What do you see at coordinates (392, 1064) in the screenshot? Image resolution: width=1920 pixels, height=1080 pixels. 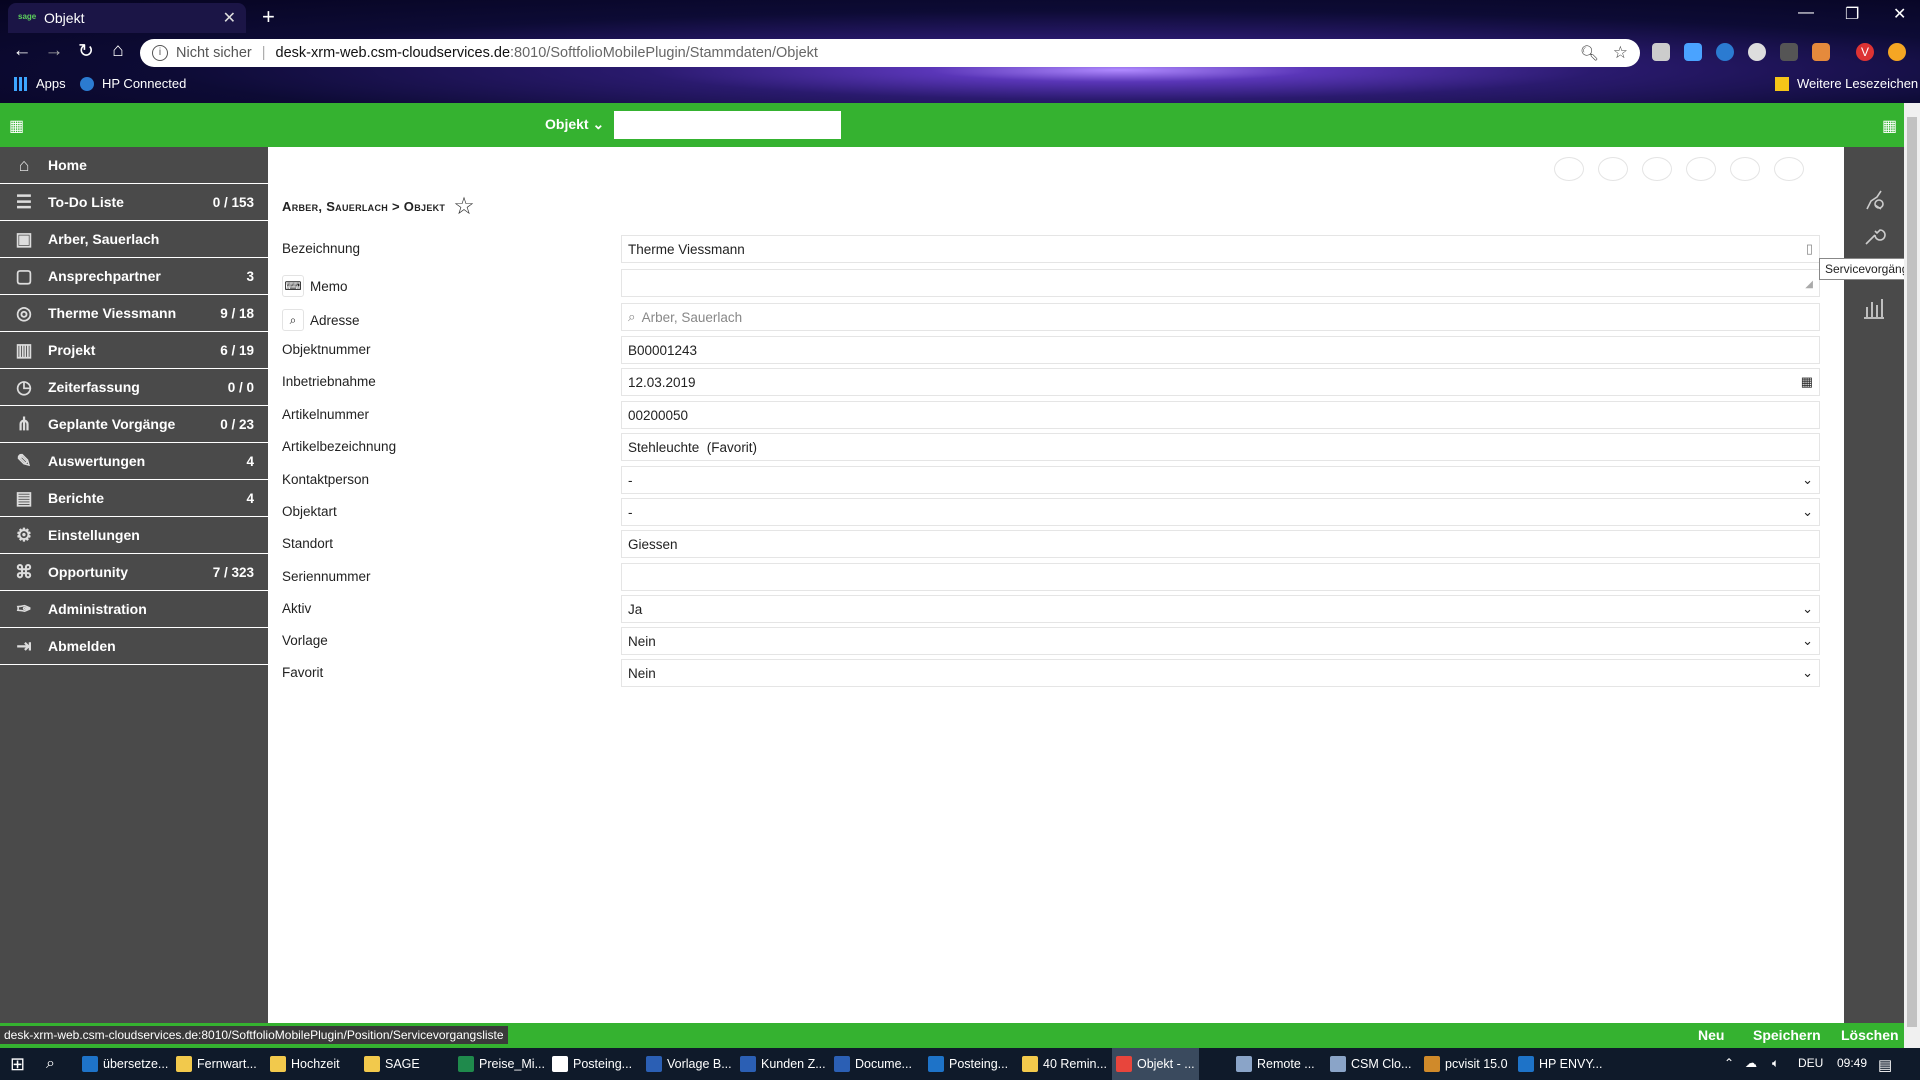 I see `taskbar-item: SAGE` at bounding box center [392, 1064].